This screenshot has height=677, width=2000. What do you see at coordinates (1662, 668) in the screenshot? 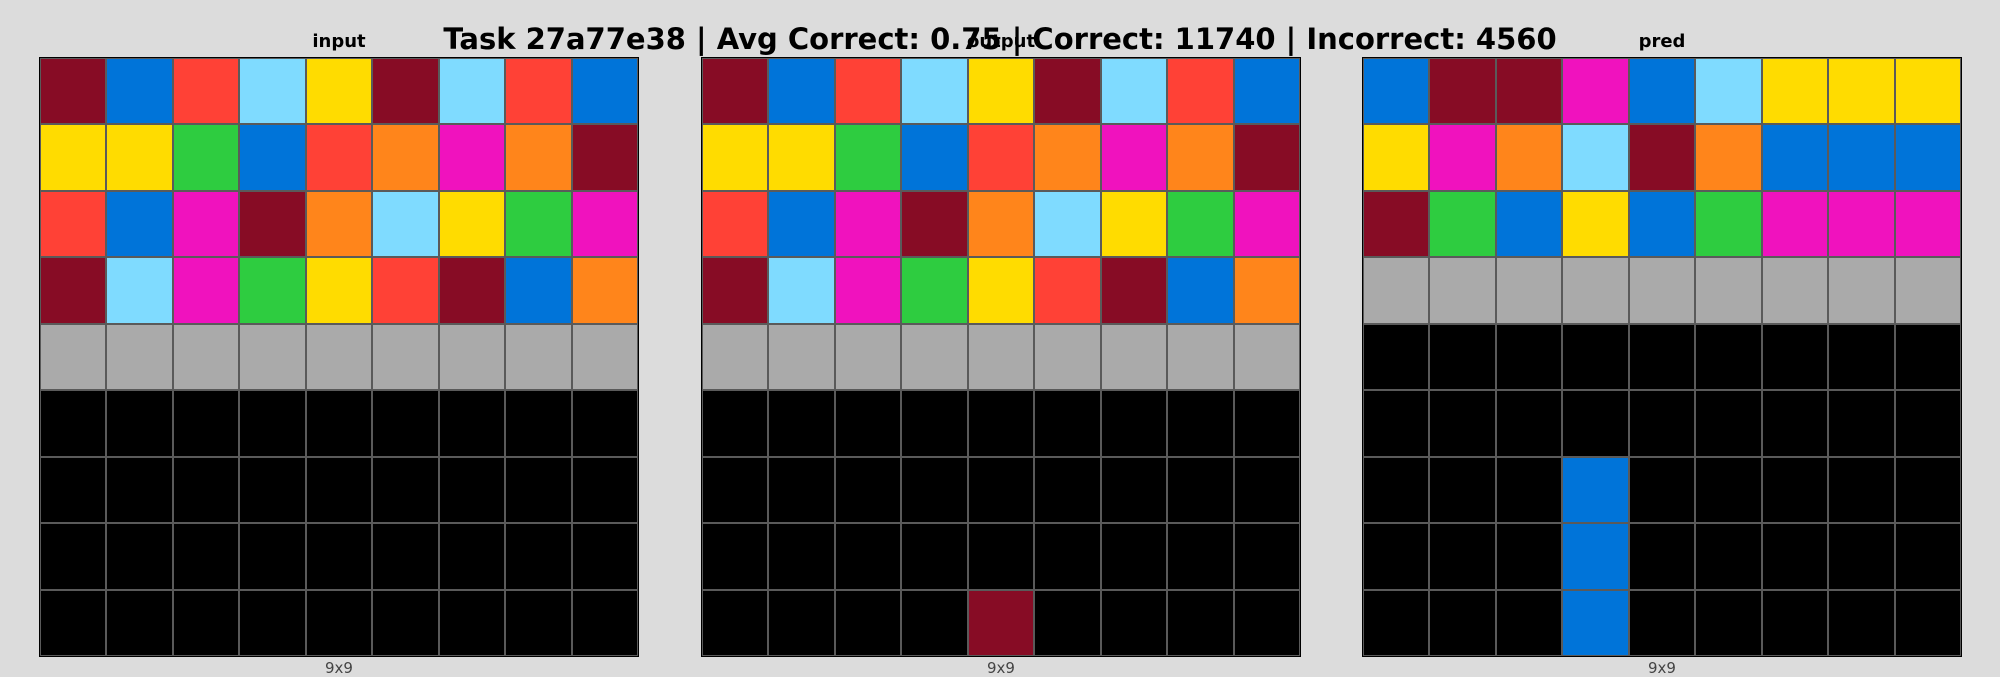
I see `grid-dims-pred: 9x9` at bounding box center [1662, 668].